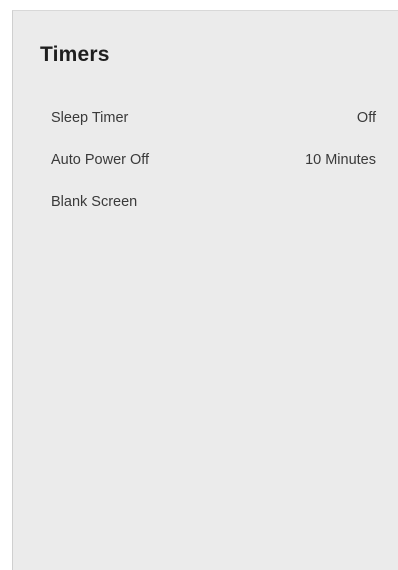  I want to click on menu-item-value: Off, so click(366, 118).